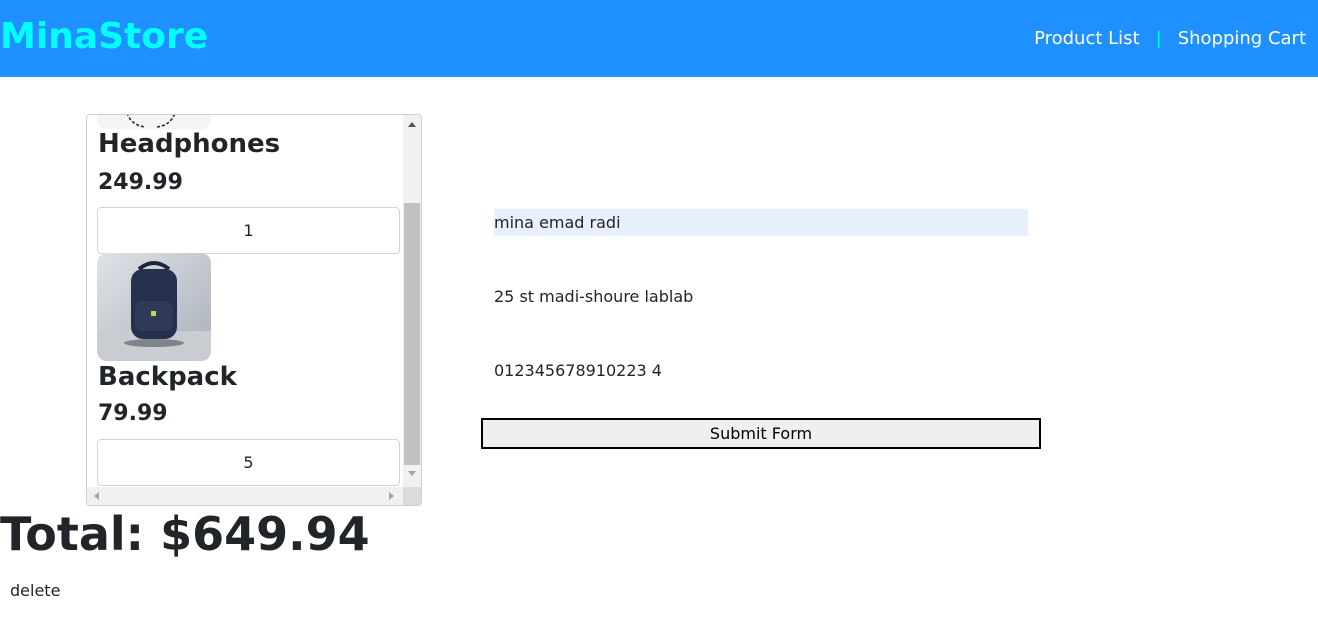 The width and height of the screenshot is (1318, 627). What do you see at coordinates (245, 301) in the screenshot?
I see `cart-items-list: Headphones 249.99 Backpack` at bounding box center [245, 301].